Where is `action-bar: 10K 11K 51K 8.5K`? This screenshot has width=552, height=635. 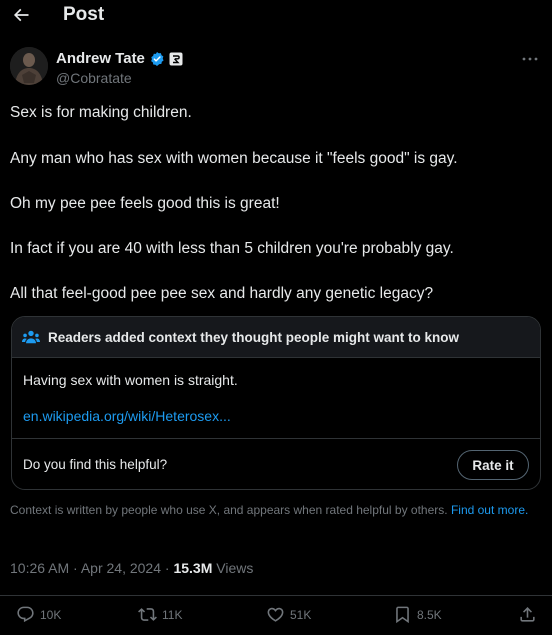 action-bar: 10K 11K 51K 8.5K is located at coordinates (276, 615).